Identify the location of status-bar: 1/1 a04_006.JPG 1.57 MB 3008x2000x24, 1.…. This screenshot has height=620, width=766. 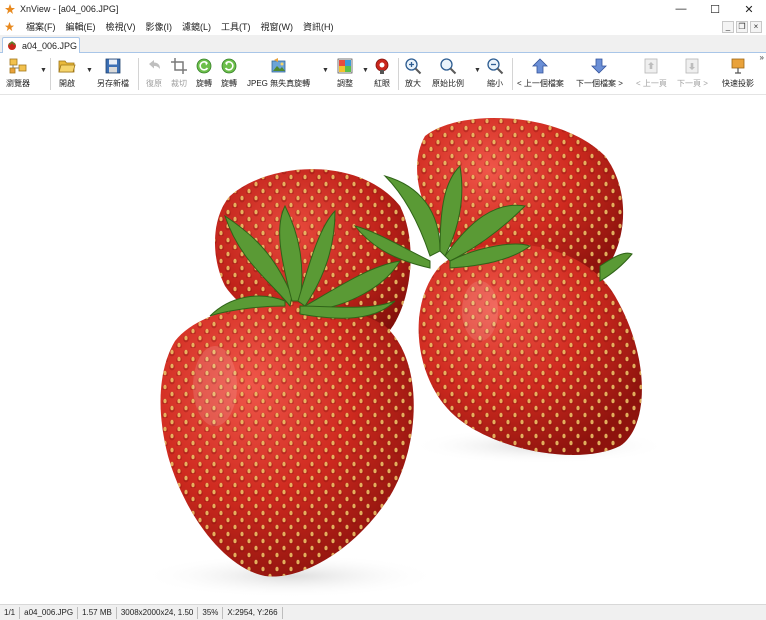
(383, 612).